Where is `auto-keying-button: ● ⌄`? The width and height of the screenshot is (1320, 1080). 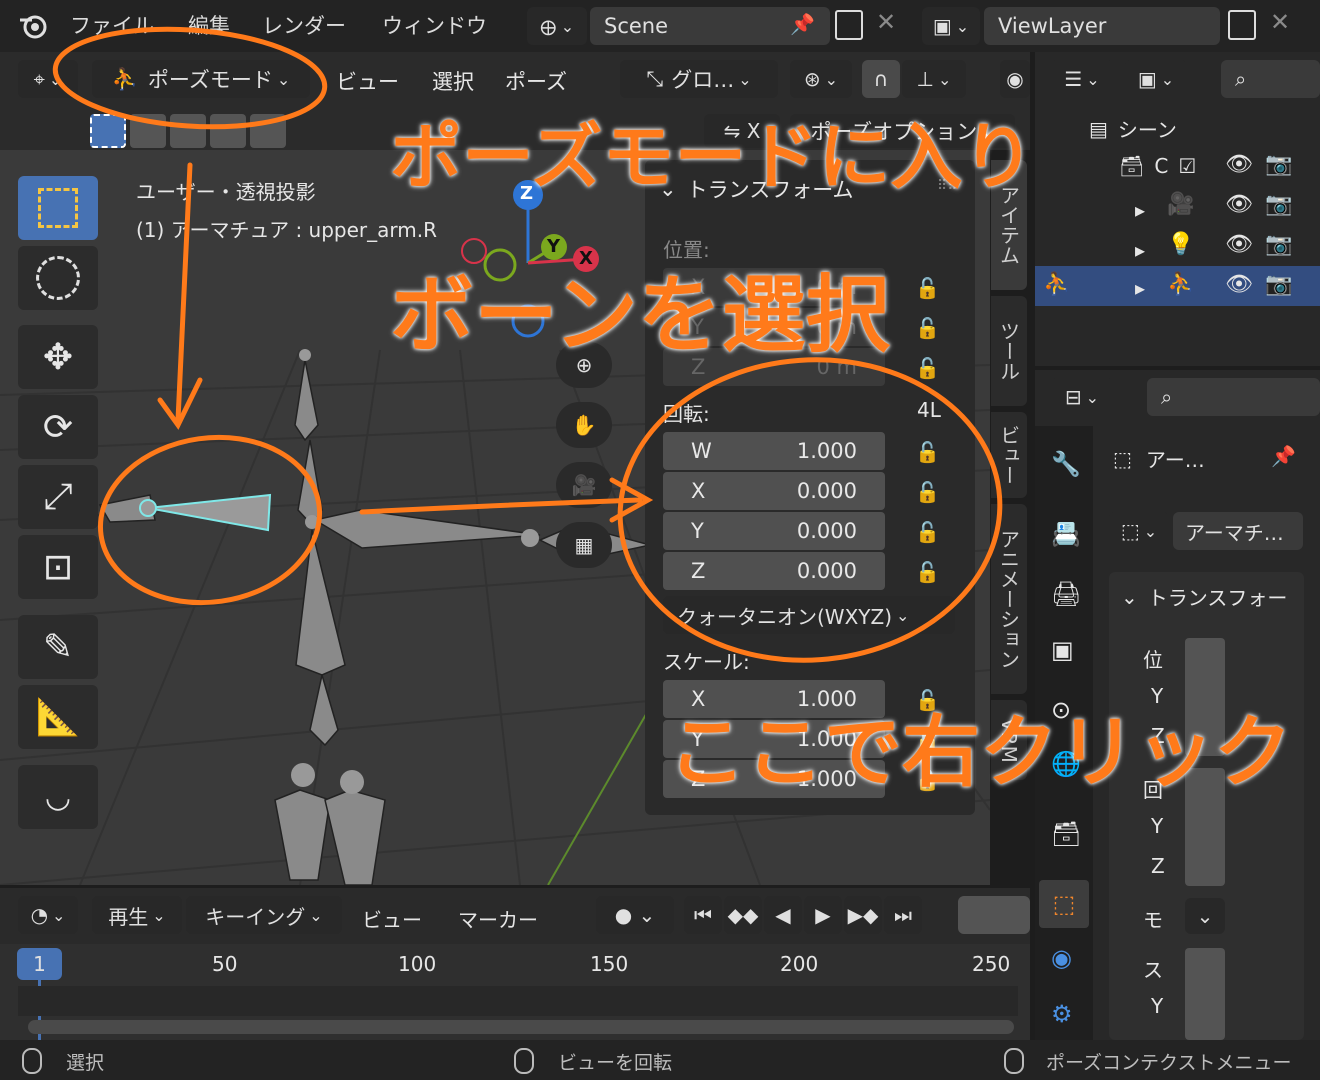
auto-keying-button: ● ⌄ is located at coordinates (635, 915).